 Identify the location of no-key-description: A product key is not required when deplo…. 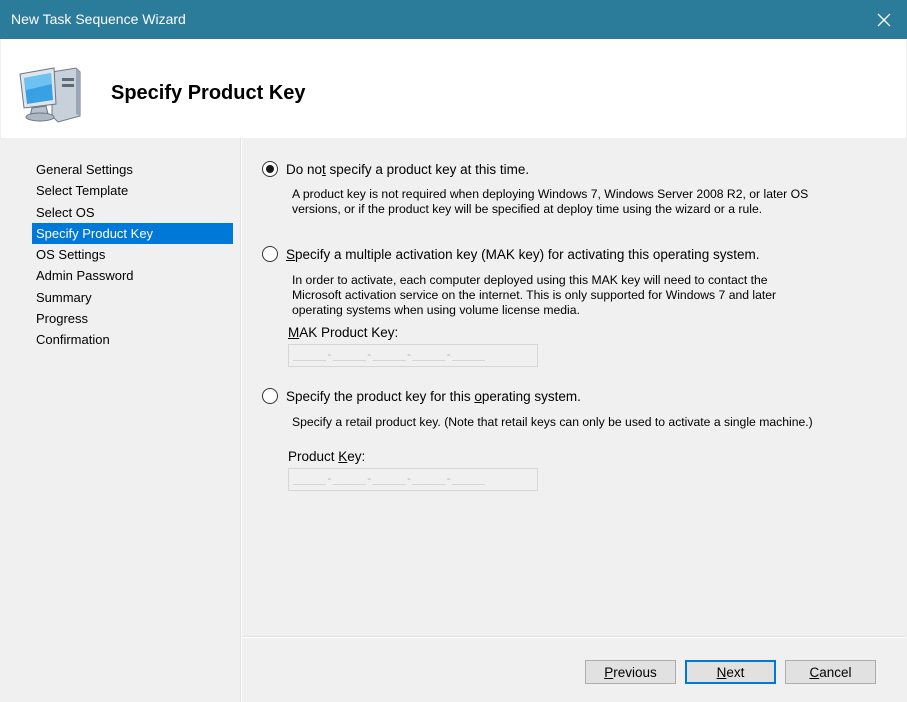
(550, 201).